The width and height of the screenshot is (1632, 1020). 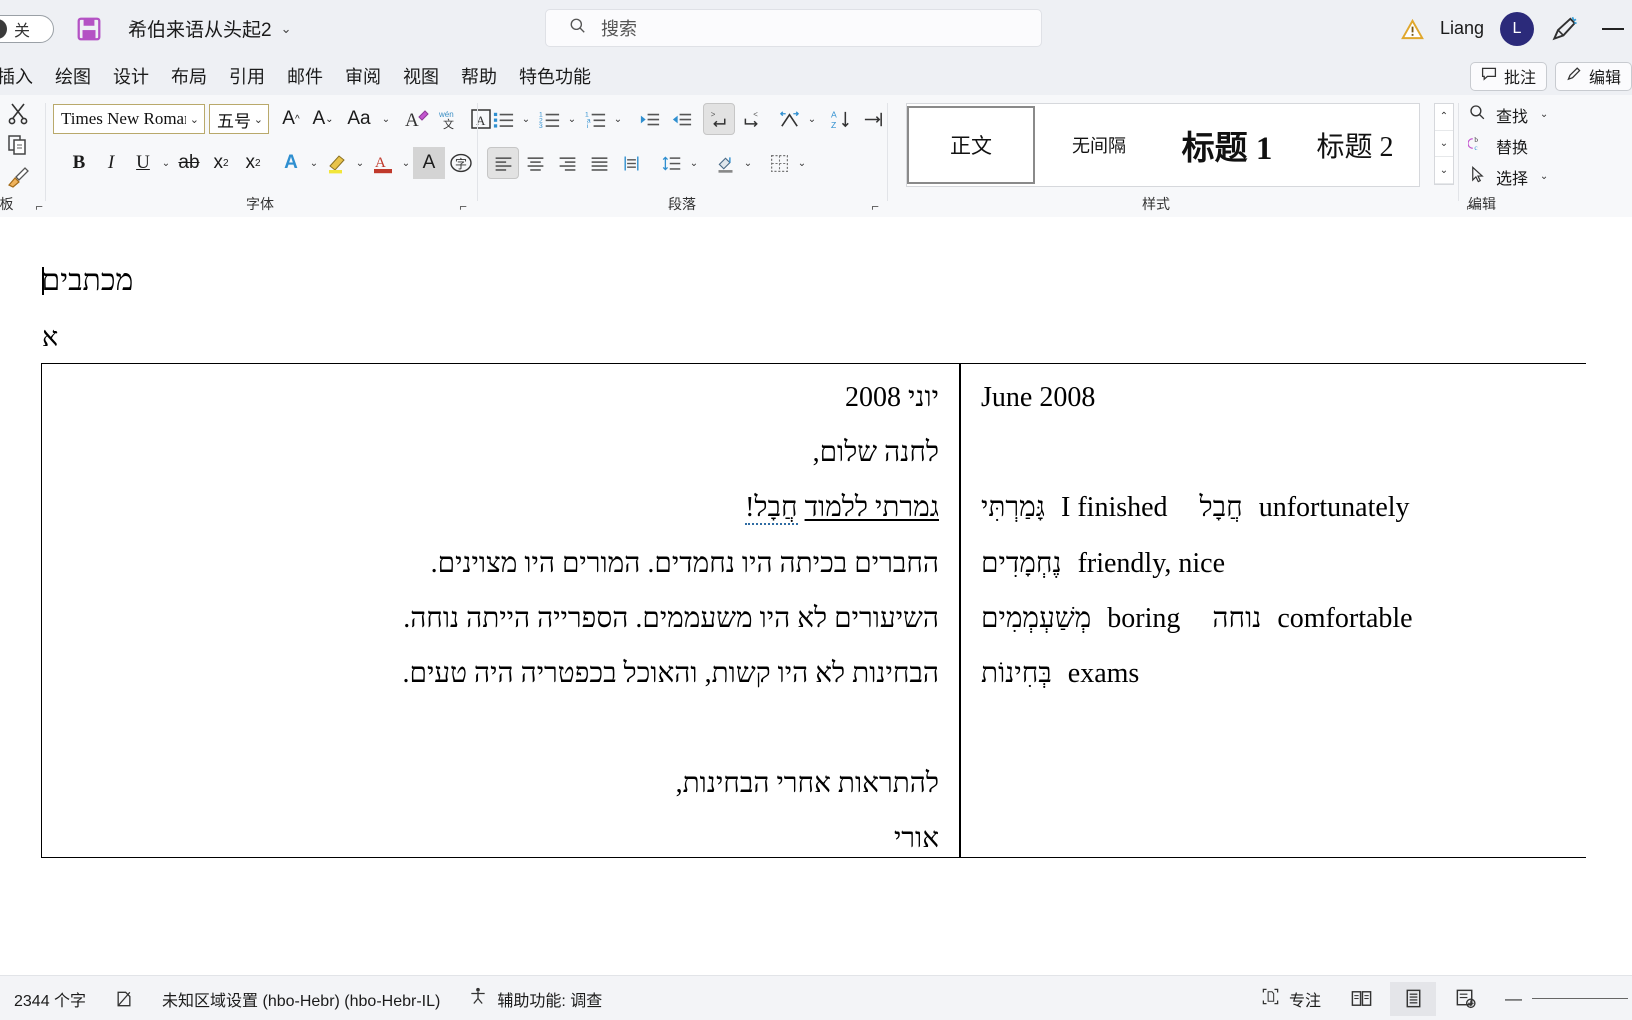 What do you see at coordinates (535, 998) in the screenshot?
I see `accessibility-status: 辅助功能: 调查` at bounding box center [535, 998].